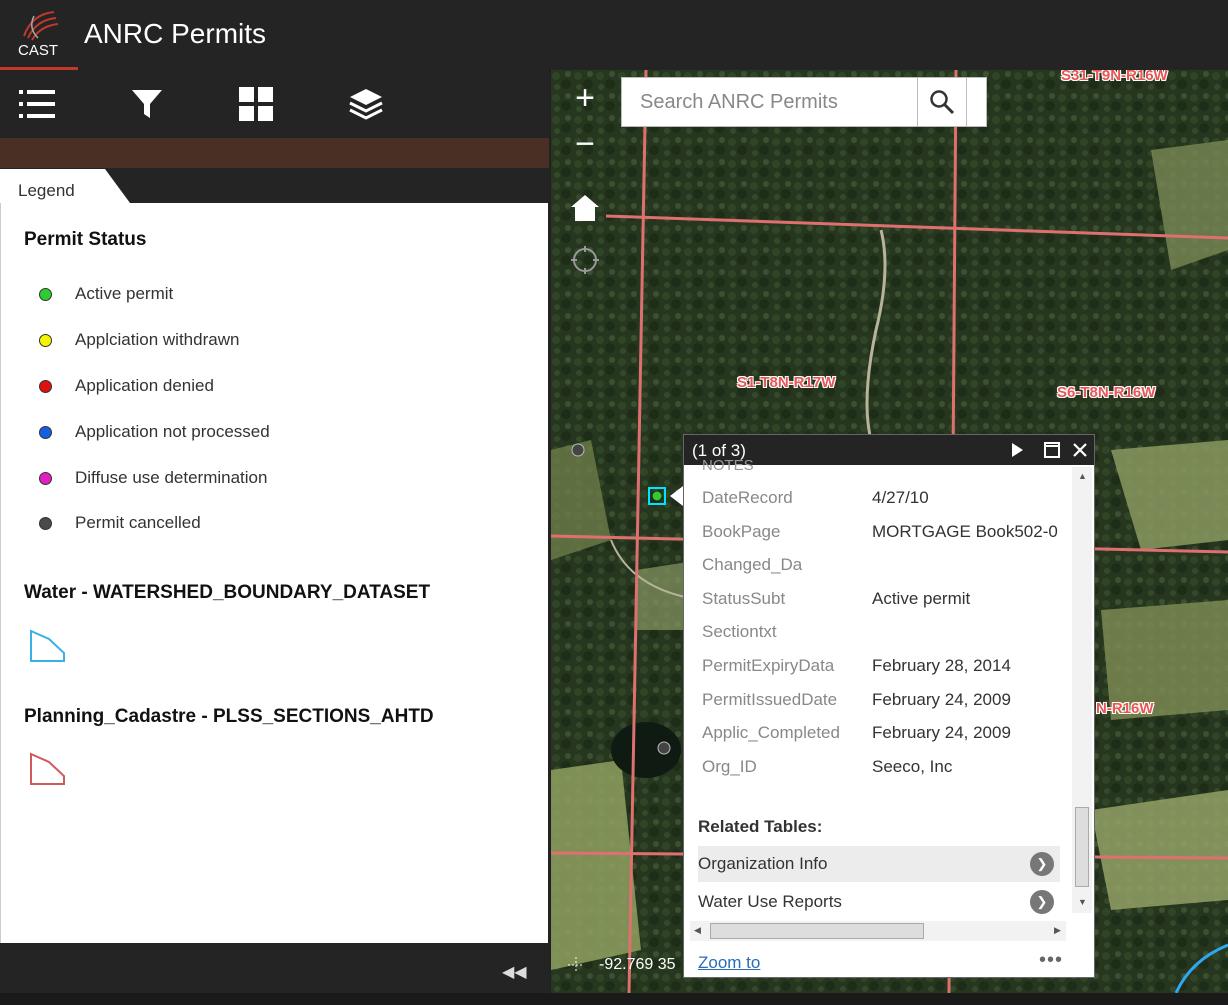 The height and width of the screenshot is (1005, 1228). What do you see at coordinates (585, 98) in the screenshot?
I see `zoom-in-button: +` at bounding box center [585, 98].